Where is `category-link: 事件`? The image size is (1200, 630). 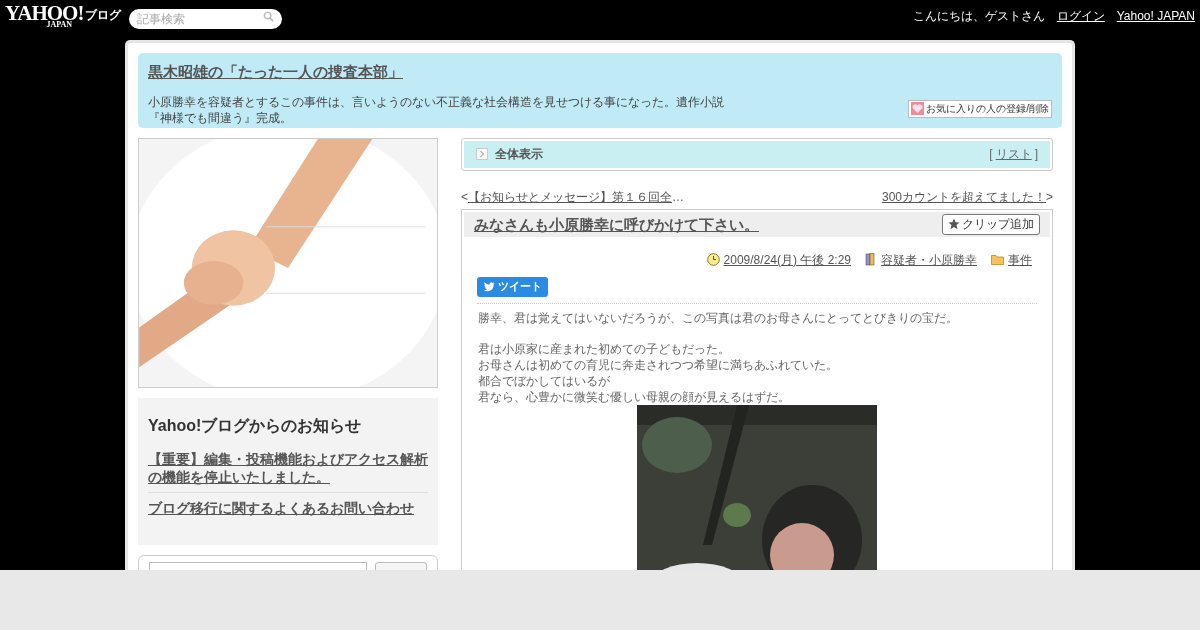
category-link: 事件 is located at coordinates (1020, 259).